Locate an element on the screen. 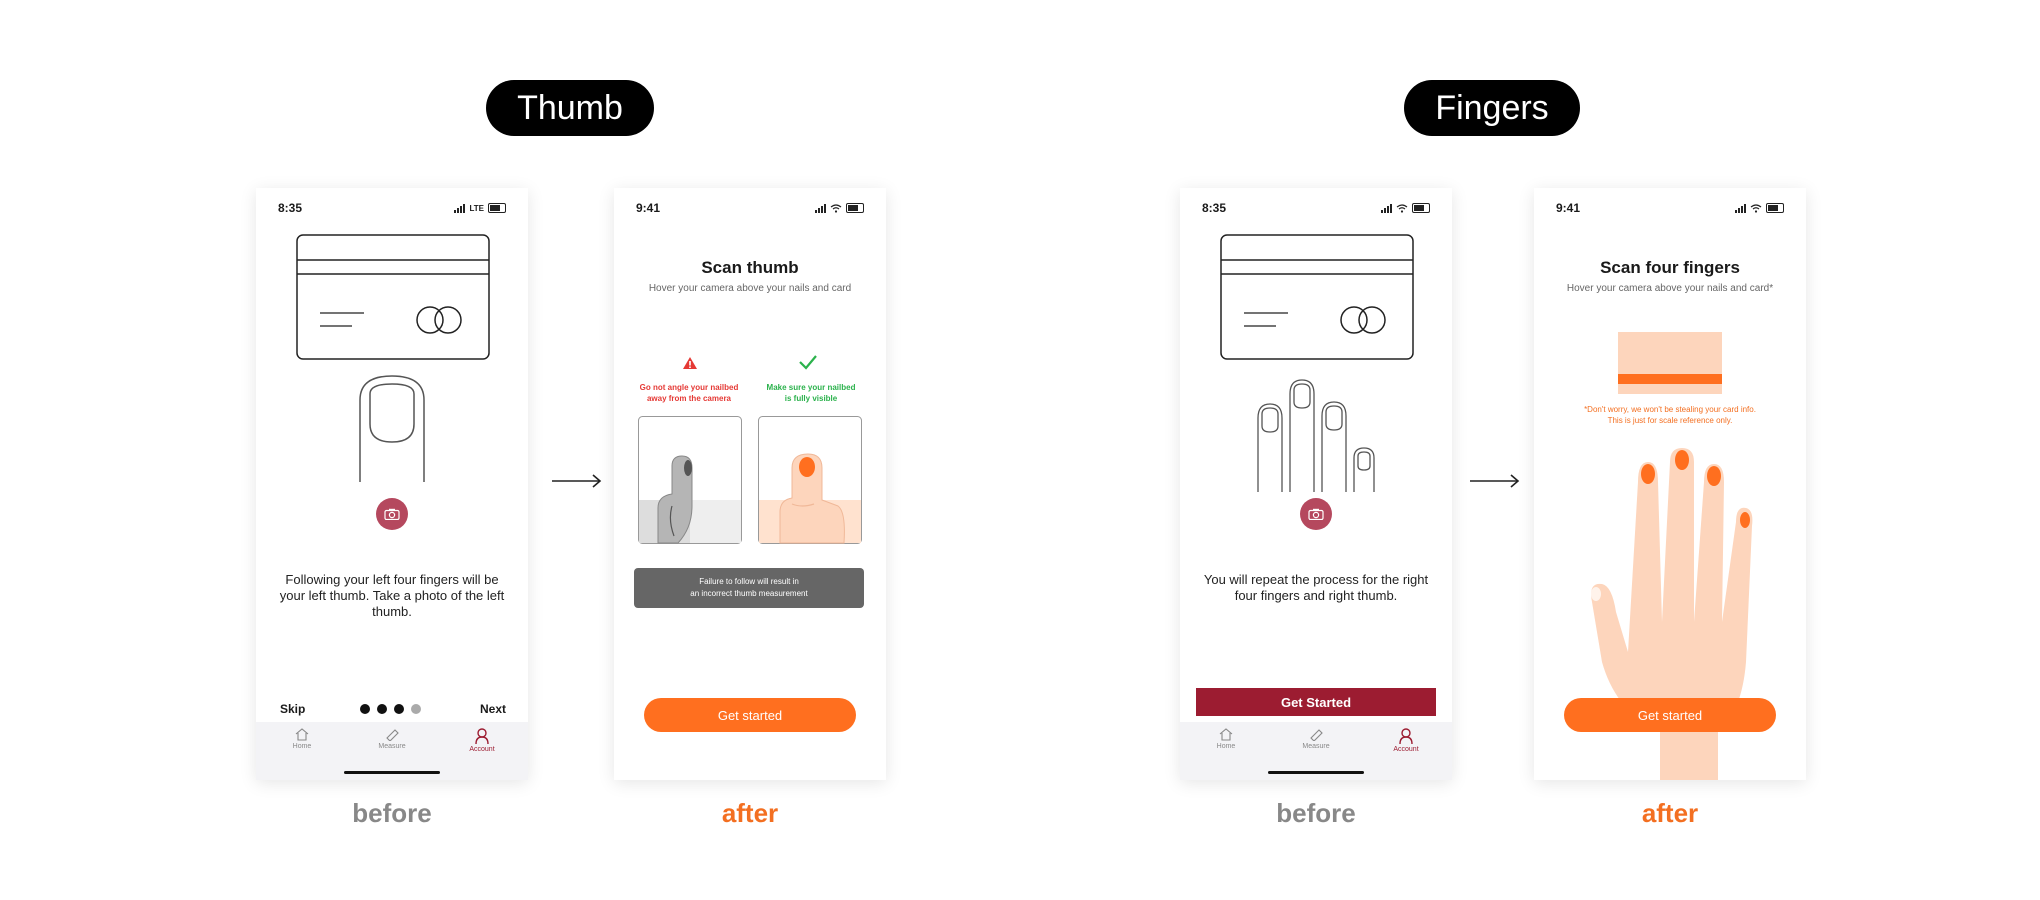  section-pill-thumb: Thumb is located at coordinates (570, 108).